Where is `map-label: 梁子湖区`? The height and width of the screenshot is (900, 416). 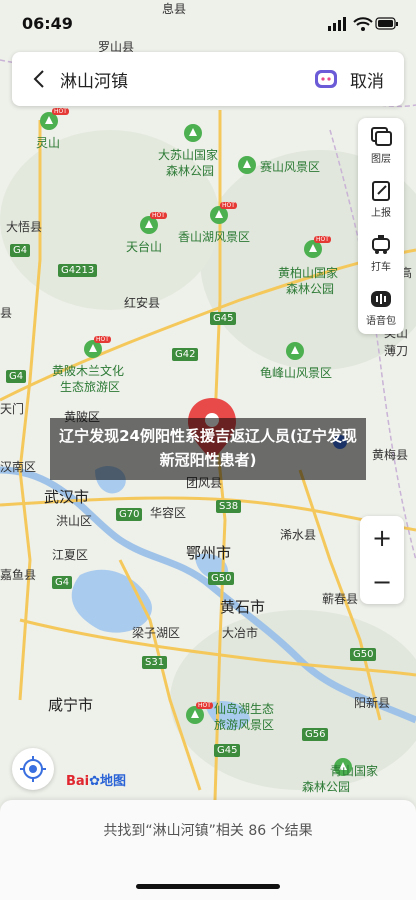
map-label: 梁子湖区 is located at coordinates (156, 633).